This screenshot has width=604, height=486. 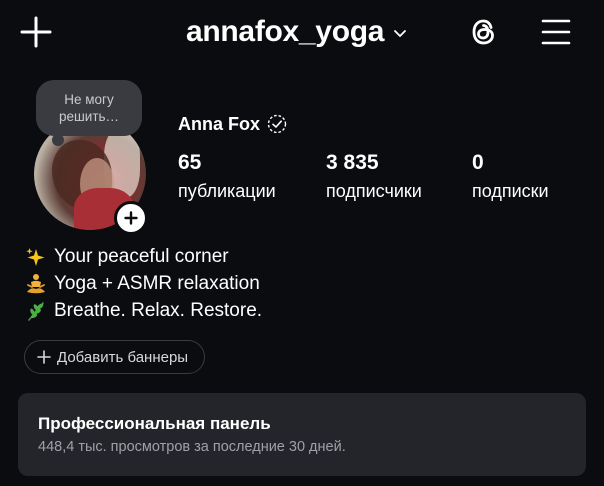 I want to click on top-bar: annafox_yoga, so click(x=302, y=33).